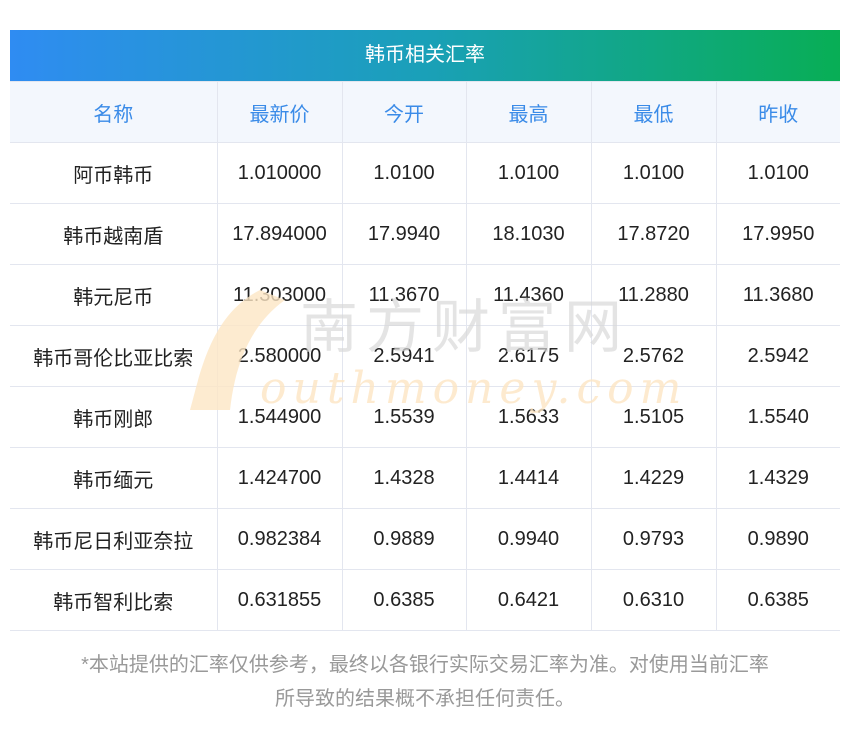 This screenshot has width=850, height=733. I want to click on column-header: 昨收, so click(777, 112).